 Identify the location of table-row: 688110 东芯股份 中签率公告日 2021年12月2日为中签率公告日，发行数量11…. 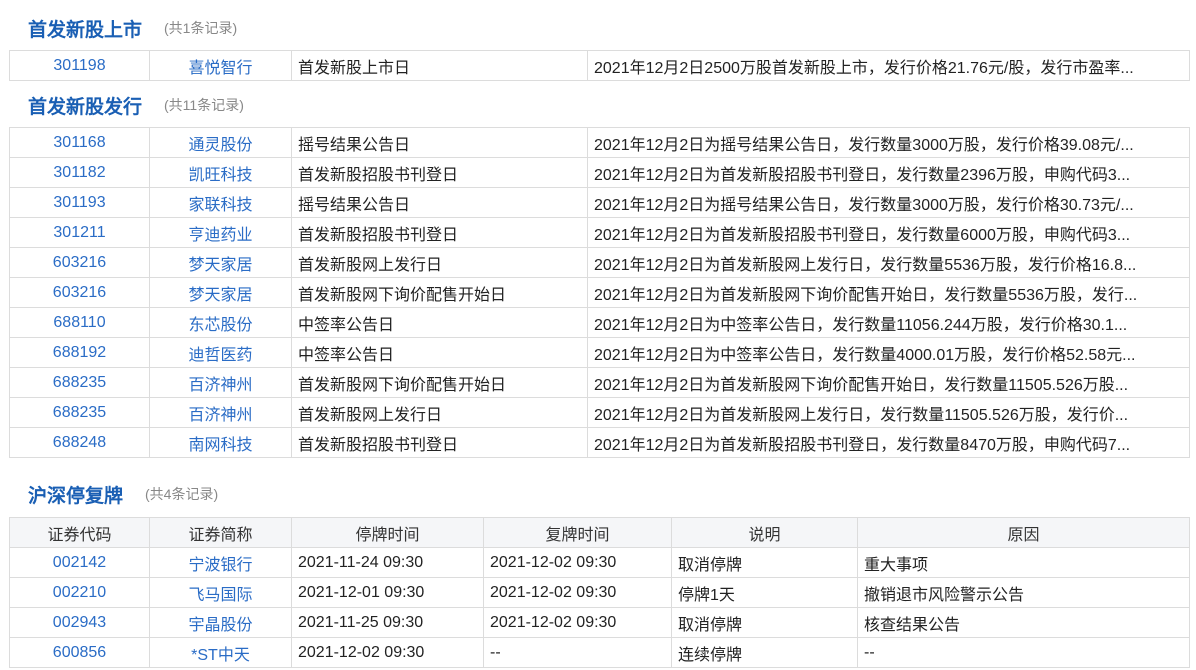
(599, 322).